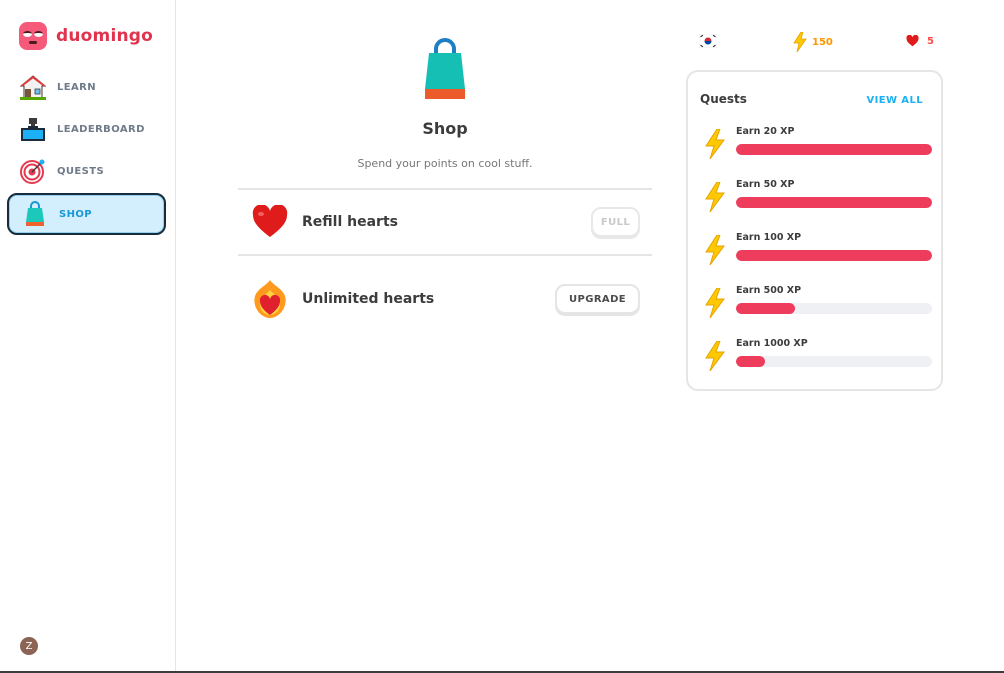 Image resolution: width=1004 pixels, height=673 pixels. I want to click on quest-item: Earn 1000 XP, so click(816, 358).